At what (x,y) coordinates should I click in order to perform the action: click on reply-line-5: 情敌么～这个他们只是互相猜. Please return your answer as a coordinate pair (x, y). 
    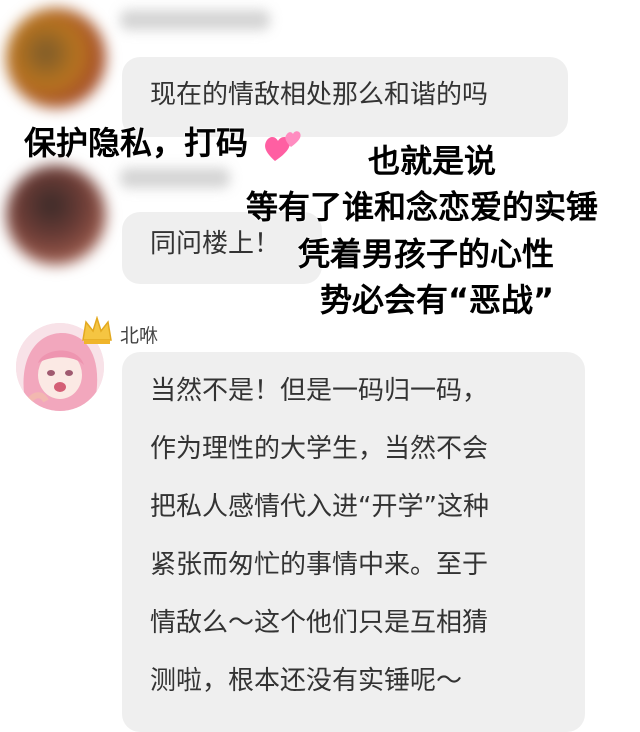
    Looking at the image, I should click on (319, 623).